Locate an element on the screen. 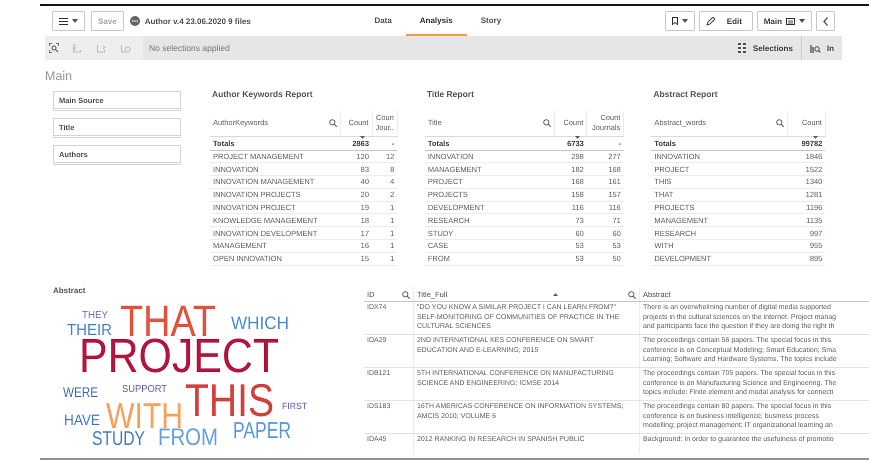 Image resolution: width=869 pixels, height=466 pixels. bookmark-button is located at coordinates (679, 21).